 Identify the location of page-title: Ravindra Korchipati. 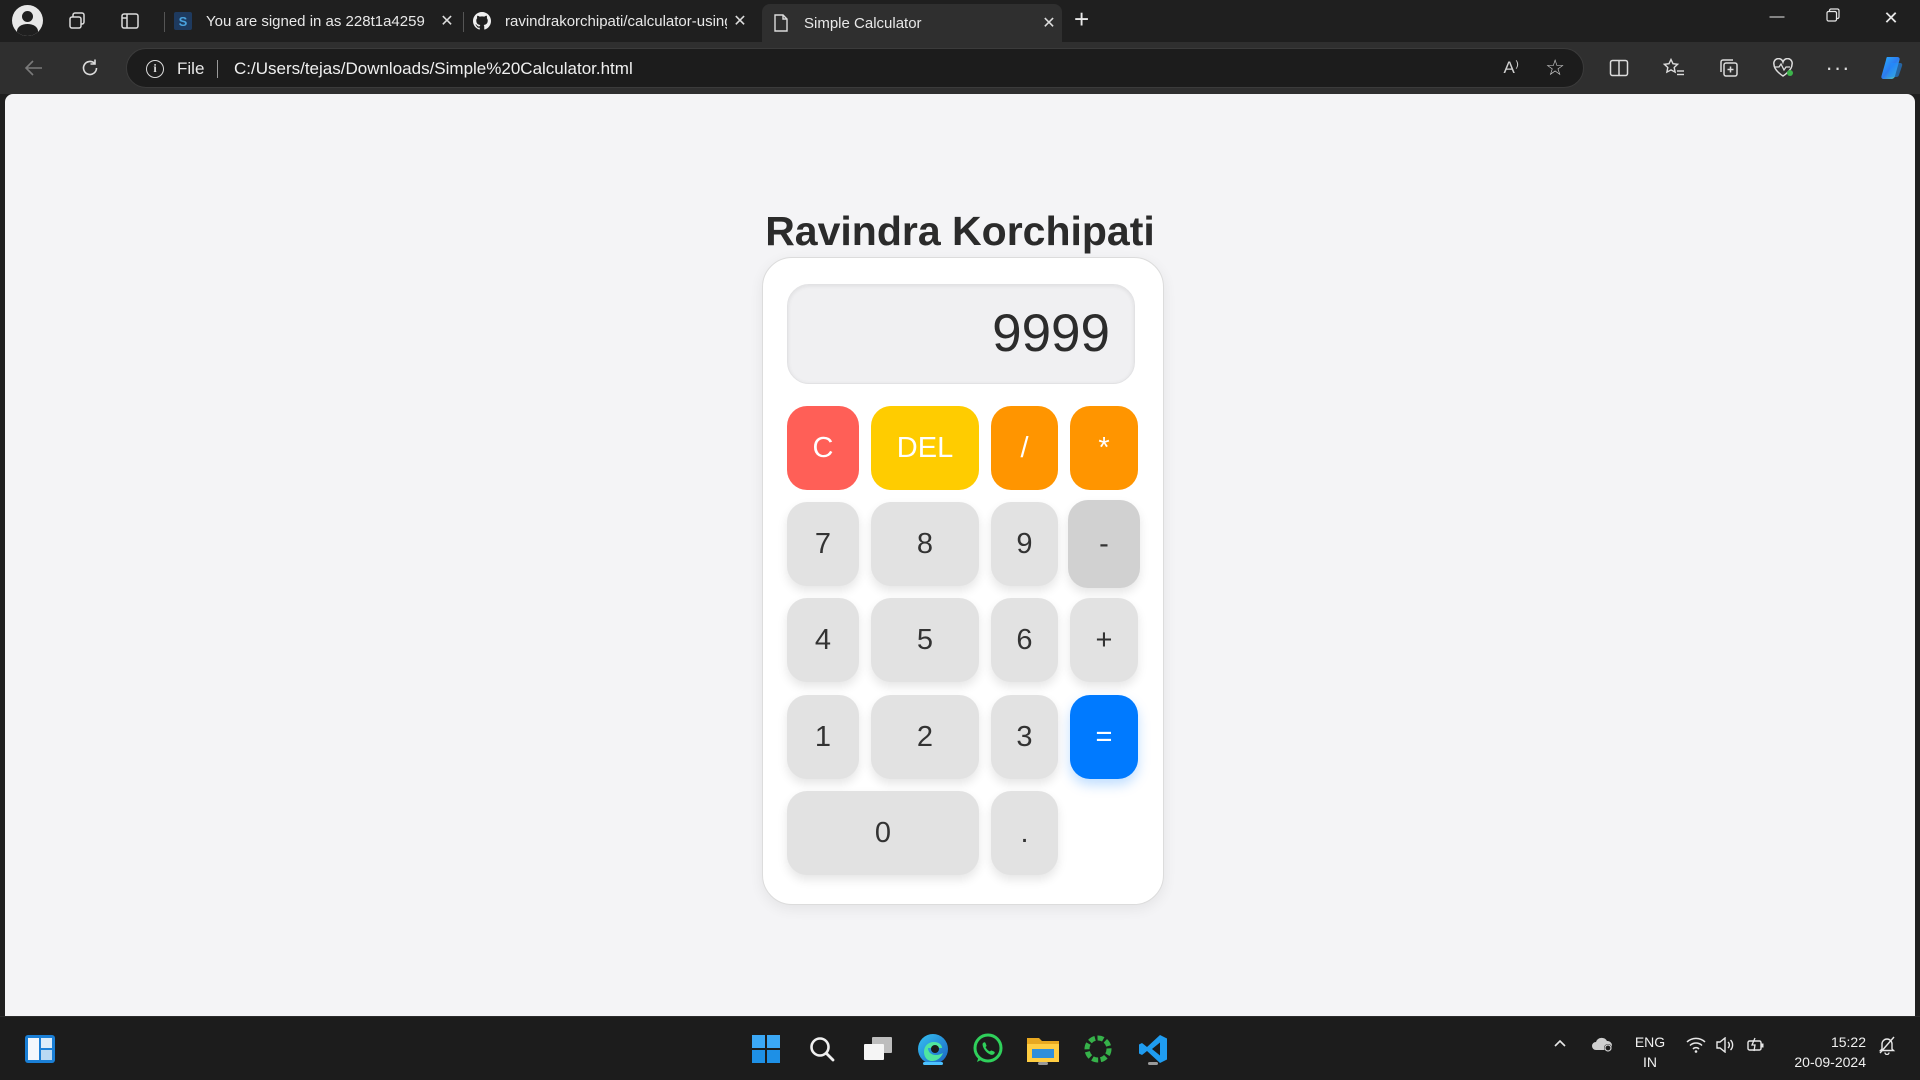
(960, 231).